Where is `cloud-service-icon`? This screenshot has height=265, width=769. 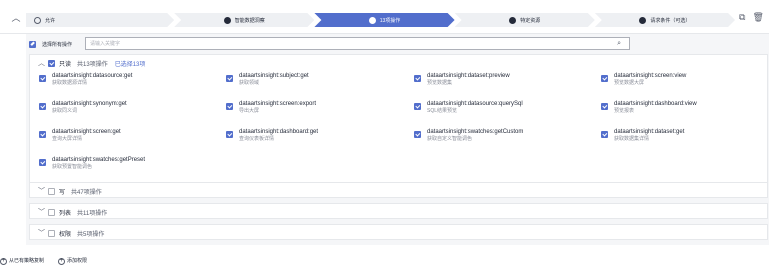
cloud-service-icon is located at coordinates (227, 20).